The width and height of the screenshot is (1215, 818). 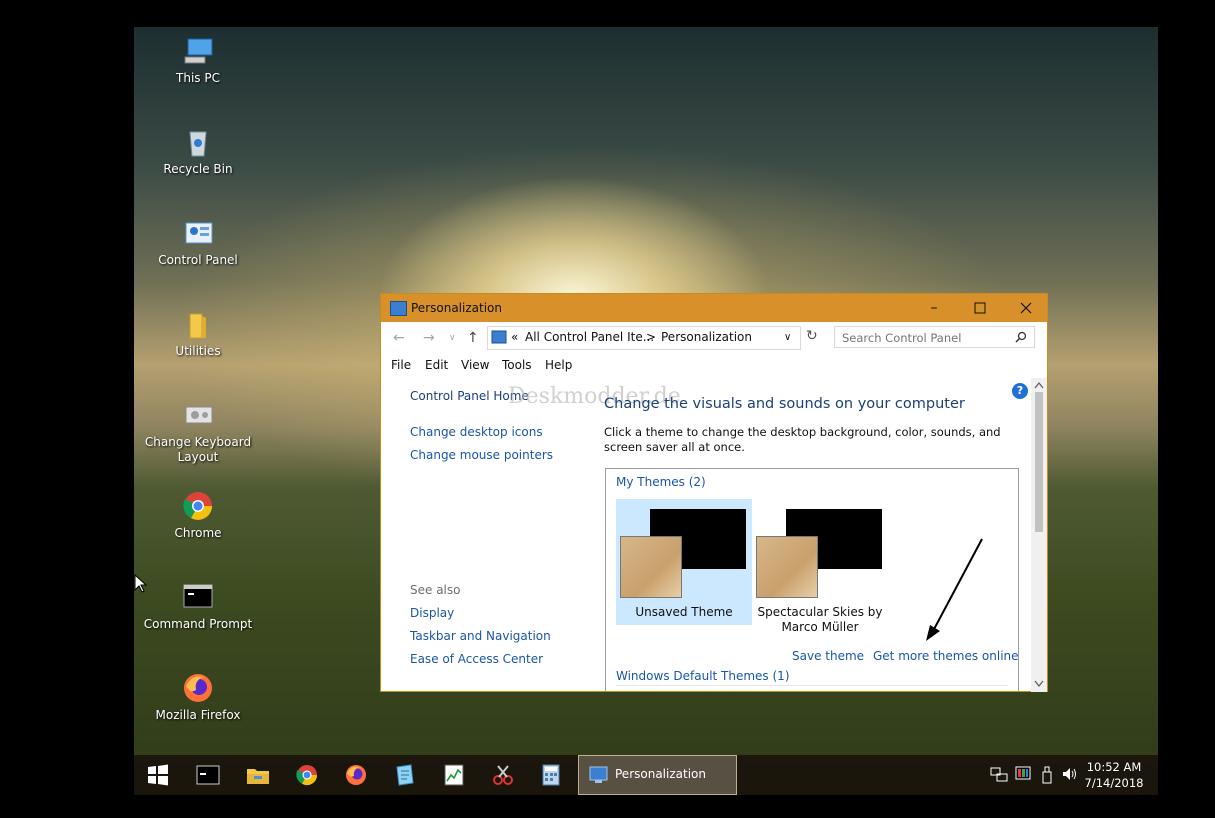 What do you see at coordinates (1039, 462) in the screenshot?
I see `scrollbar-thumb` at bounding box center [1039, 462].